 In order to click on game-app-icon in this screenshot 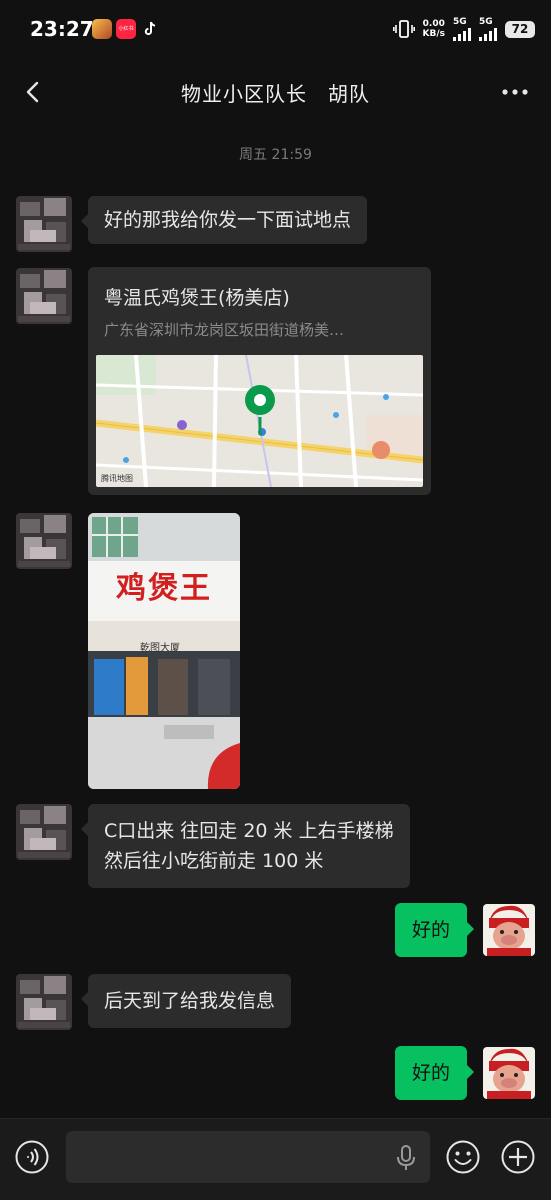, I will do `click(102, 29)`.